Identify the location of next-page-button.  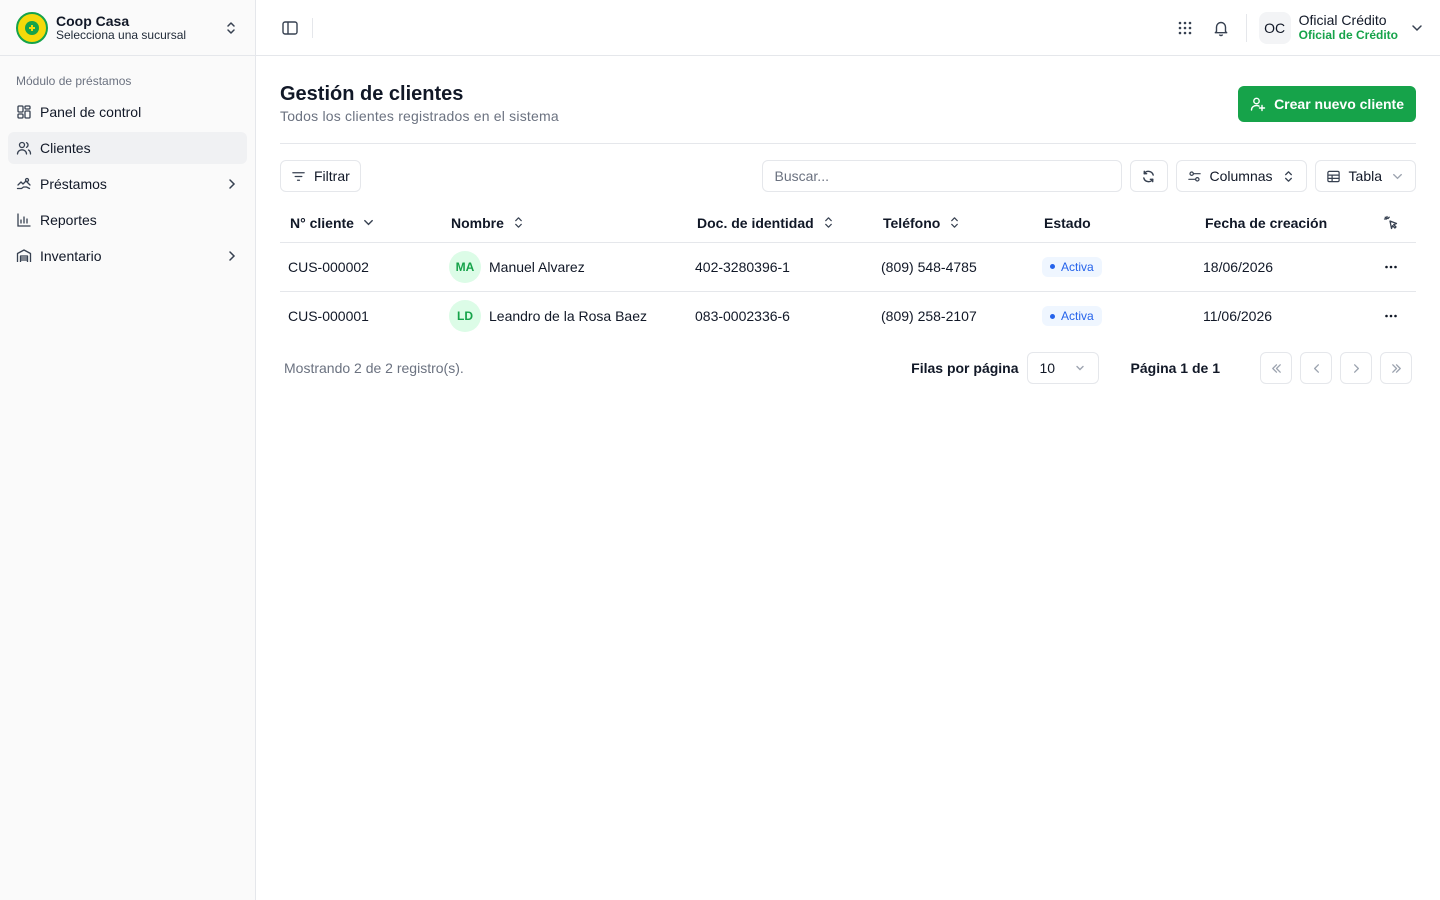
(1356, 368).